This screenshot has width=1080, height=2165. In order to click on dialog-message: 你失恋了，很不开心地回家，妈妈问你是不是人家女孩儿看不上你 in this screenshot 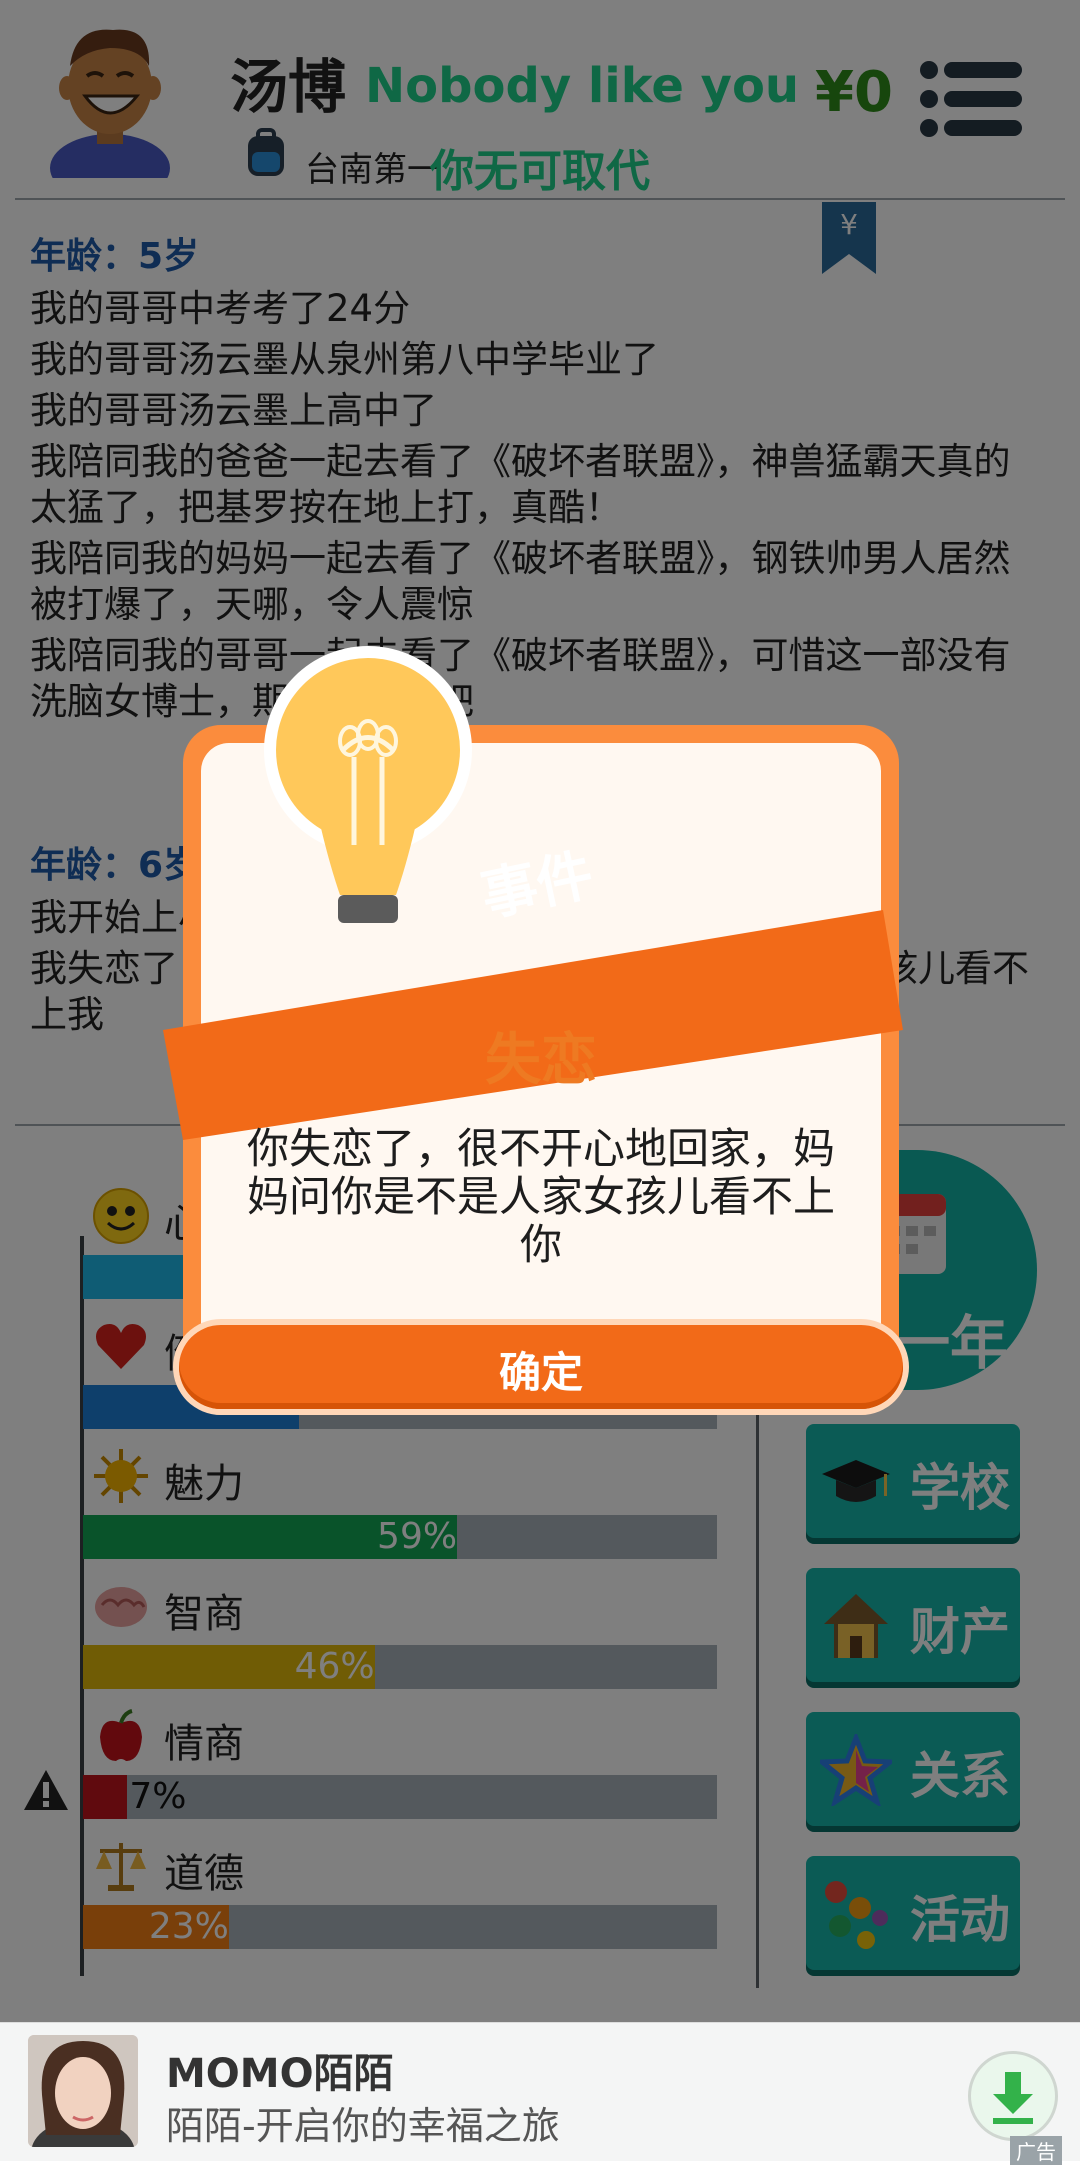, I will do `click(540, 1196)`.